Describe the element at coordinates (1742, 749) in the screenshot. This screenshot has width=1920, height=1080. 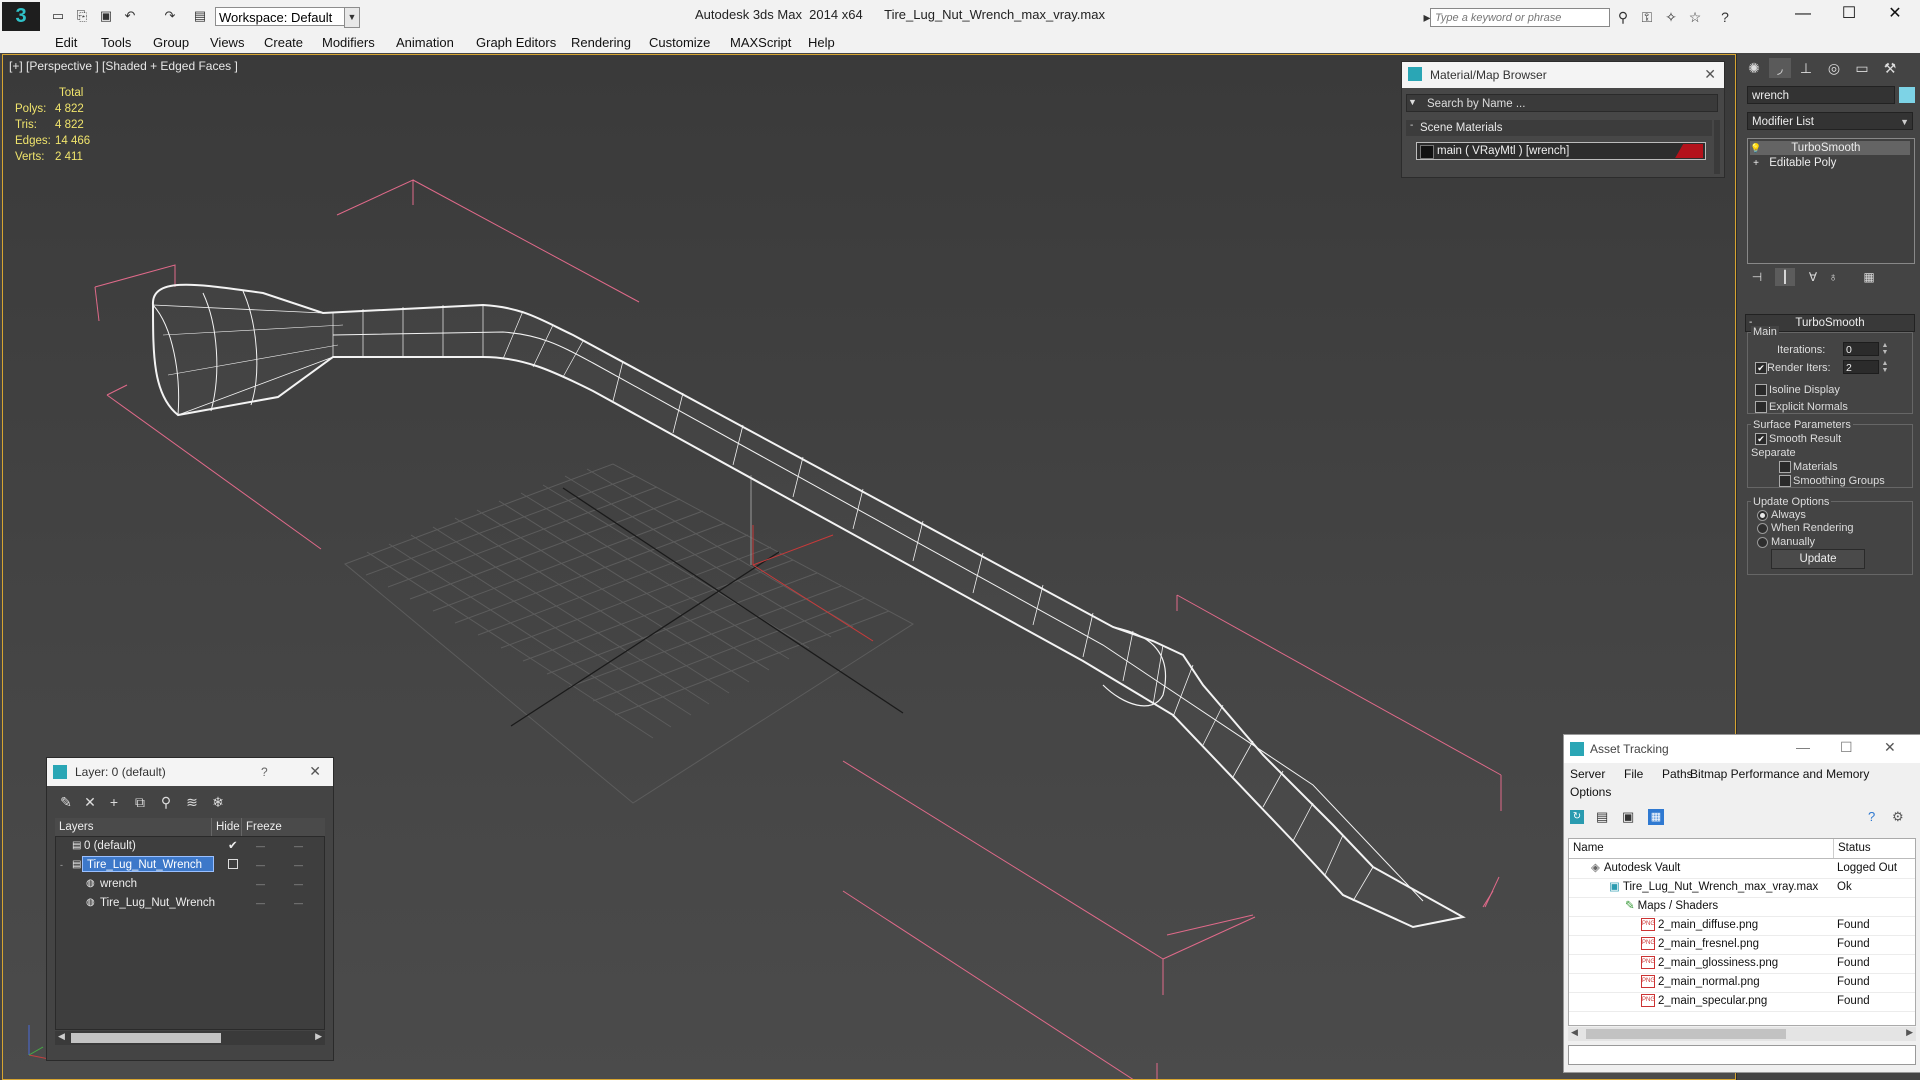
I see `asset-tracking-header: Asset Tracking — ☐ ✕` at that location.